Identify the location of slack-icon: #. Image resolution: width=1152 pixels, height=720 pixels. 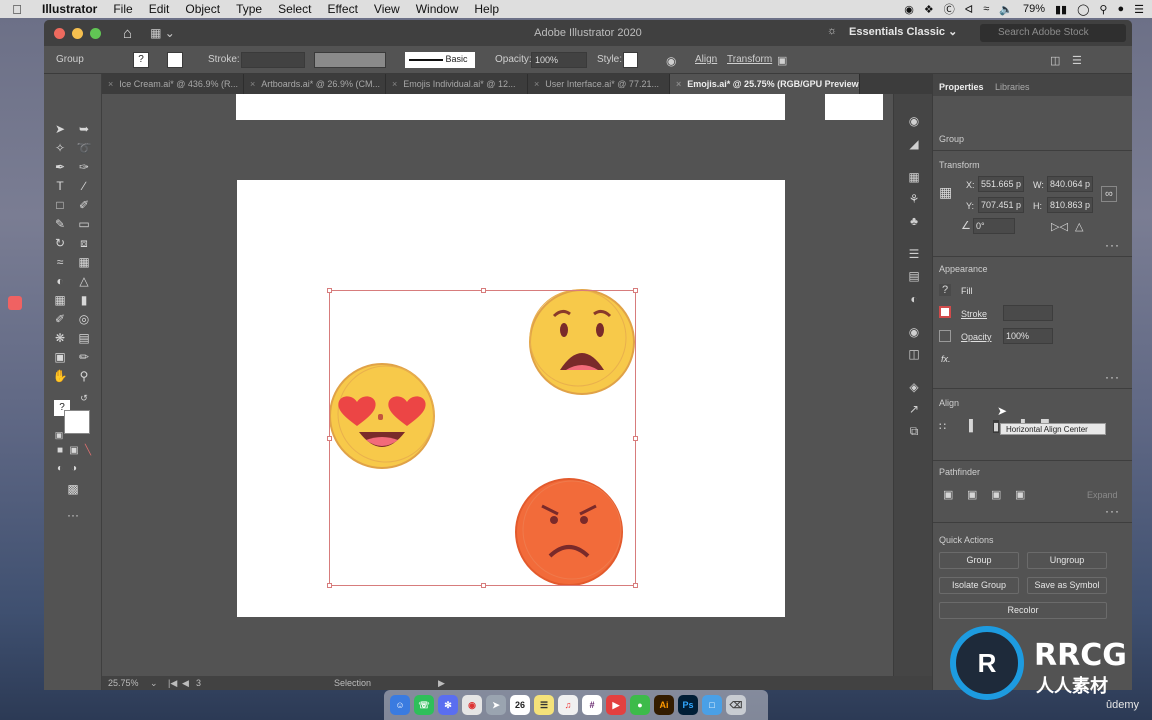
(592, 705).